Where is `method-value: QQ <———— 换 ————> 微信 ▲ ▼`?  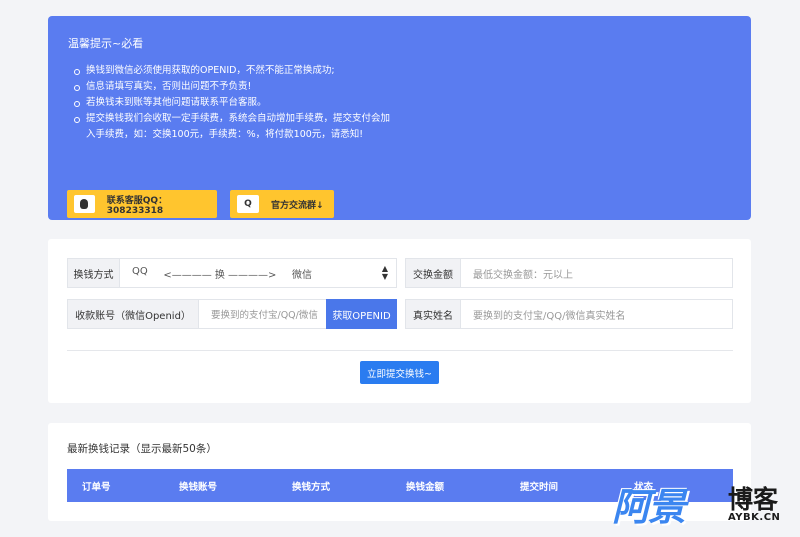 method-value: QQ <———— 换 ————> 微信 ▲ ▼ is located at coordinates (258, 273).